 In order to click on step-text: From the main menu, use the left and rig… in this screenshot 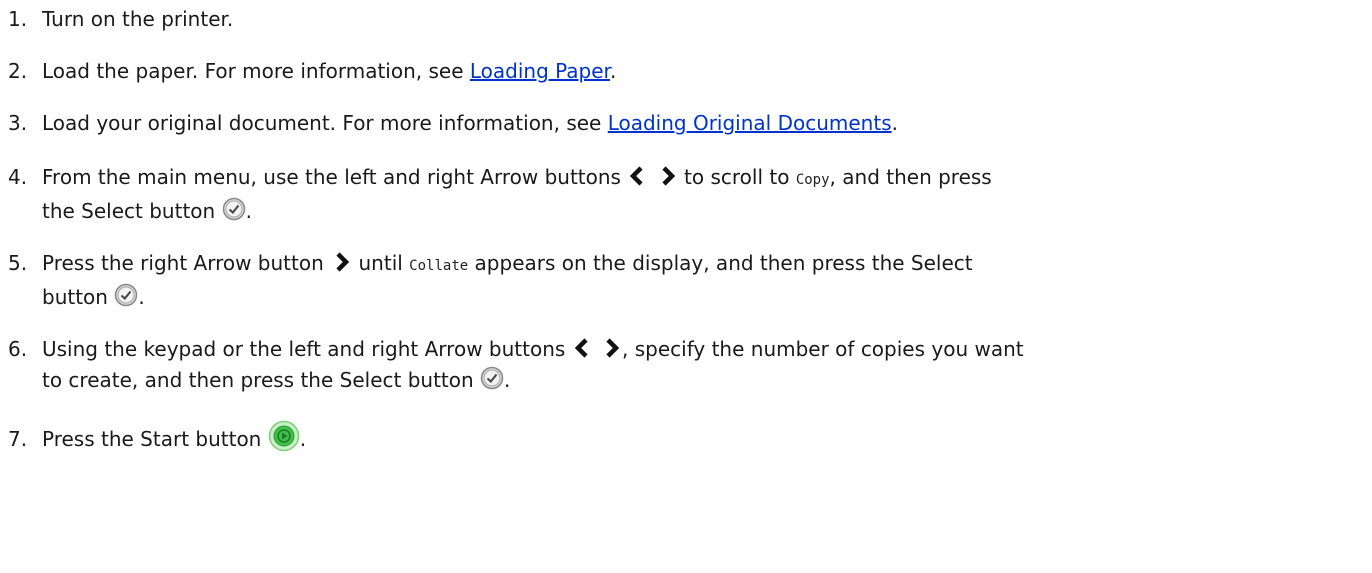, I will do `click(335, 177)`.